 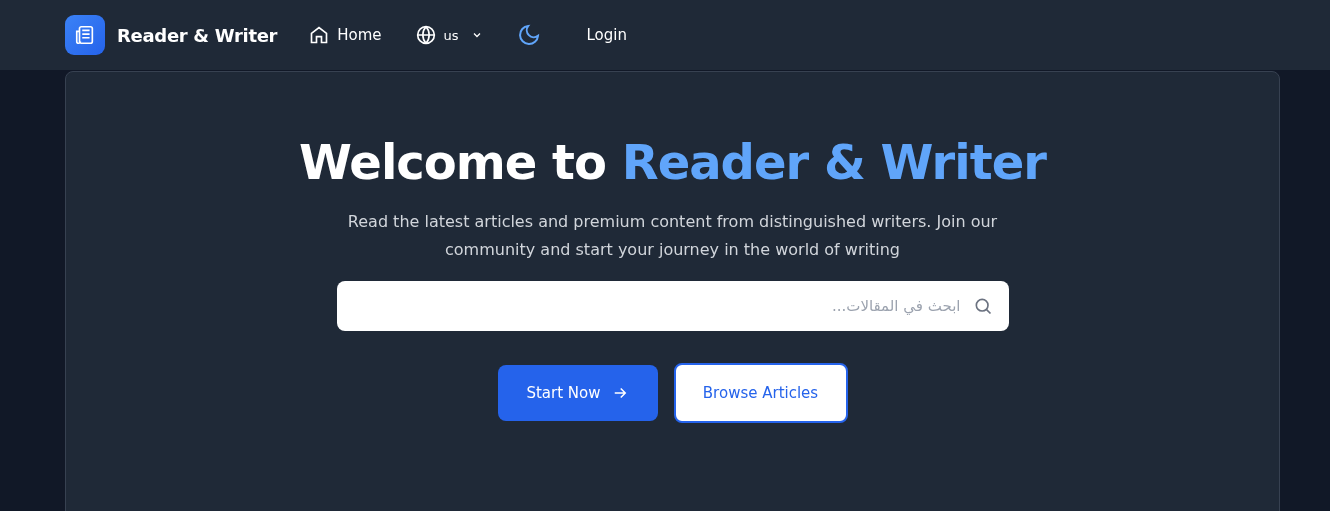 What do you see at coordinates (449, 35) in the screenshot?
I see `language-selector: us` at bounding box center [449, 35].